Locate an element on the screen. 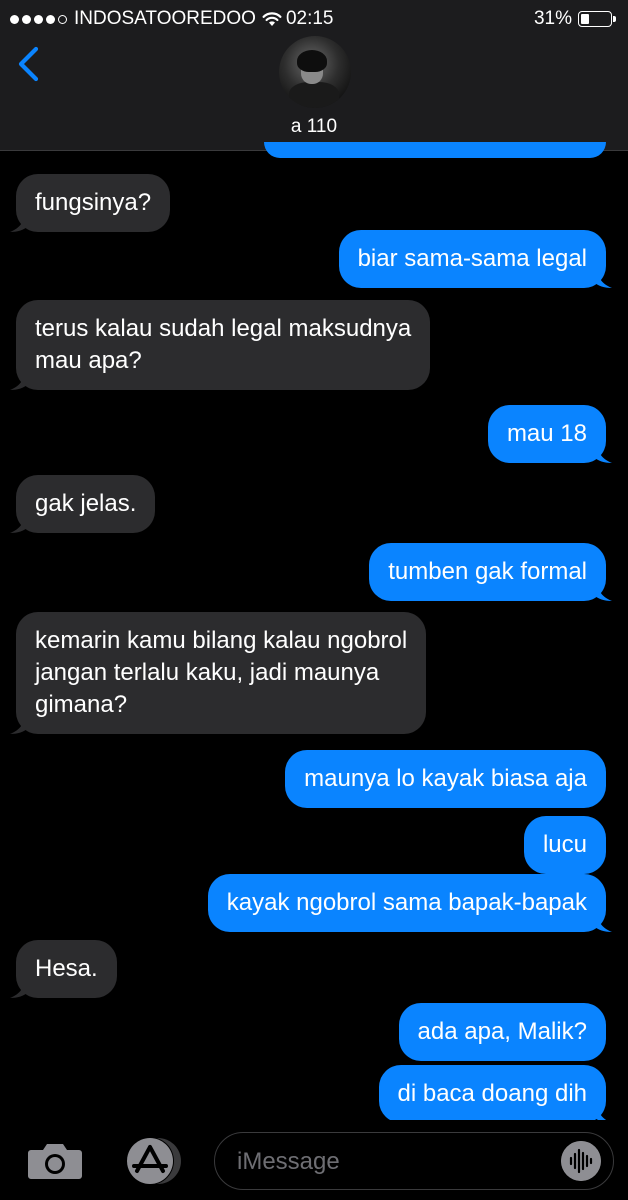 The height and width of the screenshot is (1200, 628). outgoing-message: biar sama-sama legal is located at coordinates (475, 259).